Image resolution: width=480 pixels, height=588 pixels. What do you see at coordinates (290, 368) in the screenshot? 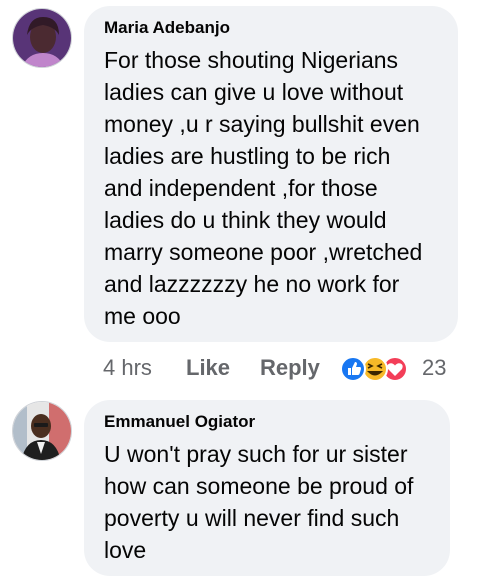
I see `reply-button: Reply` at bounding box center [290, 368].